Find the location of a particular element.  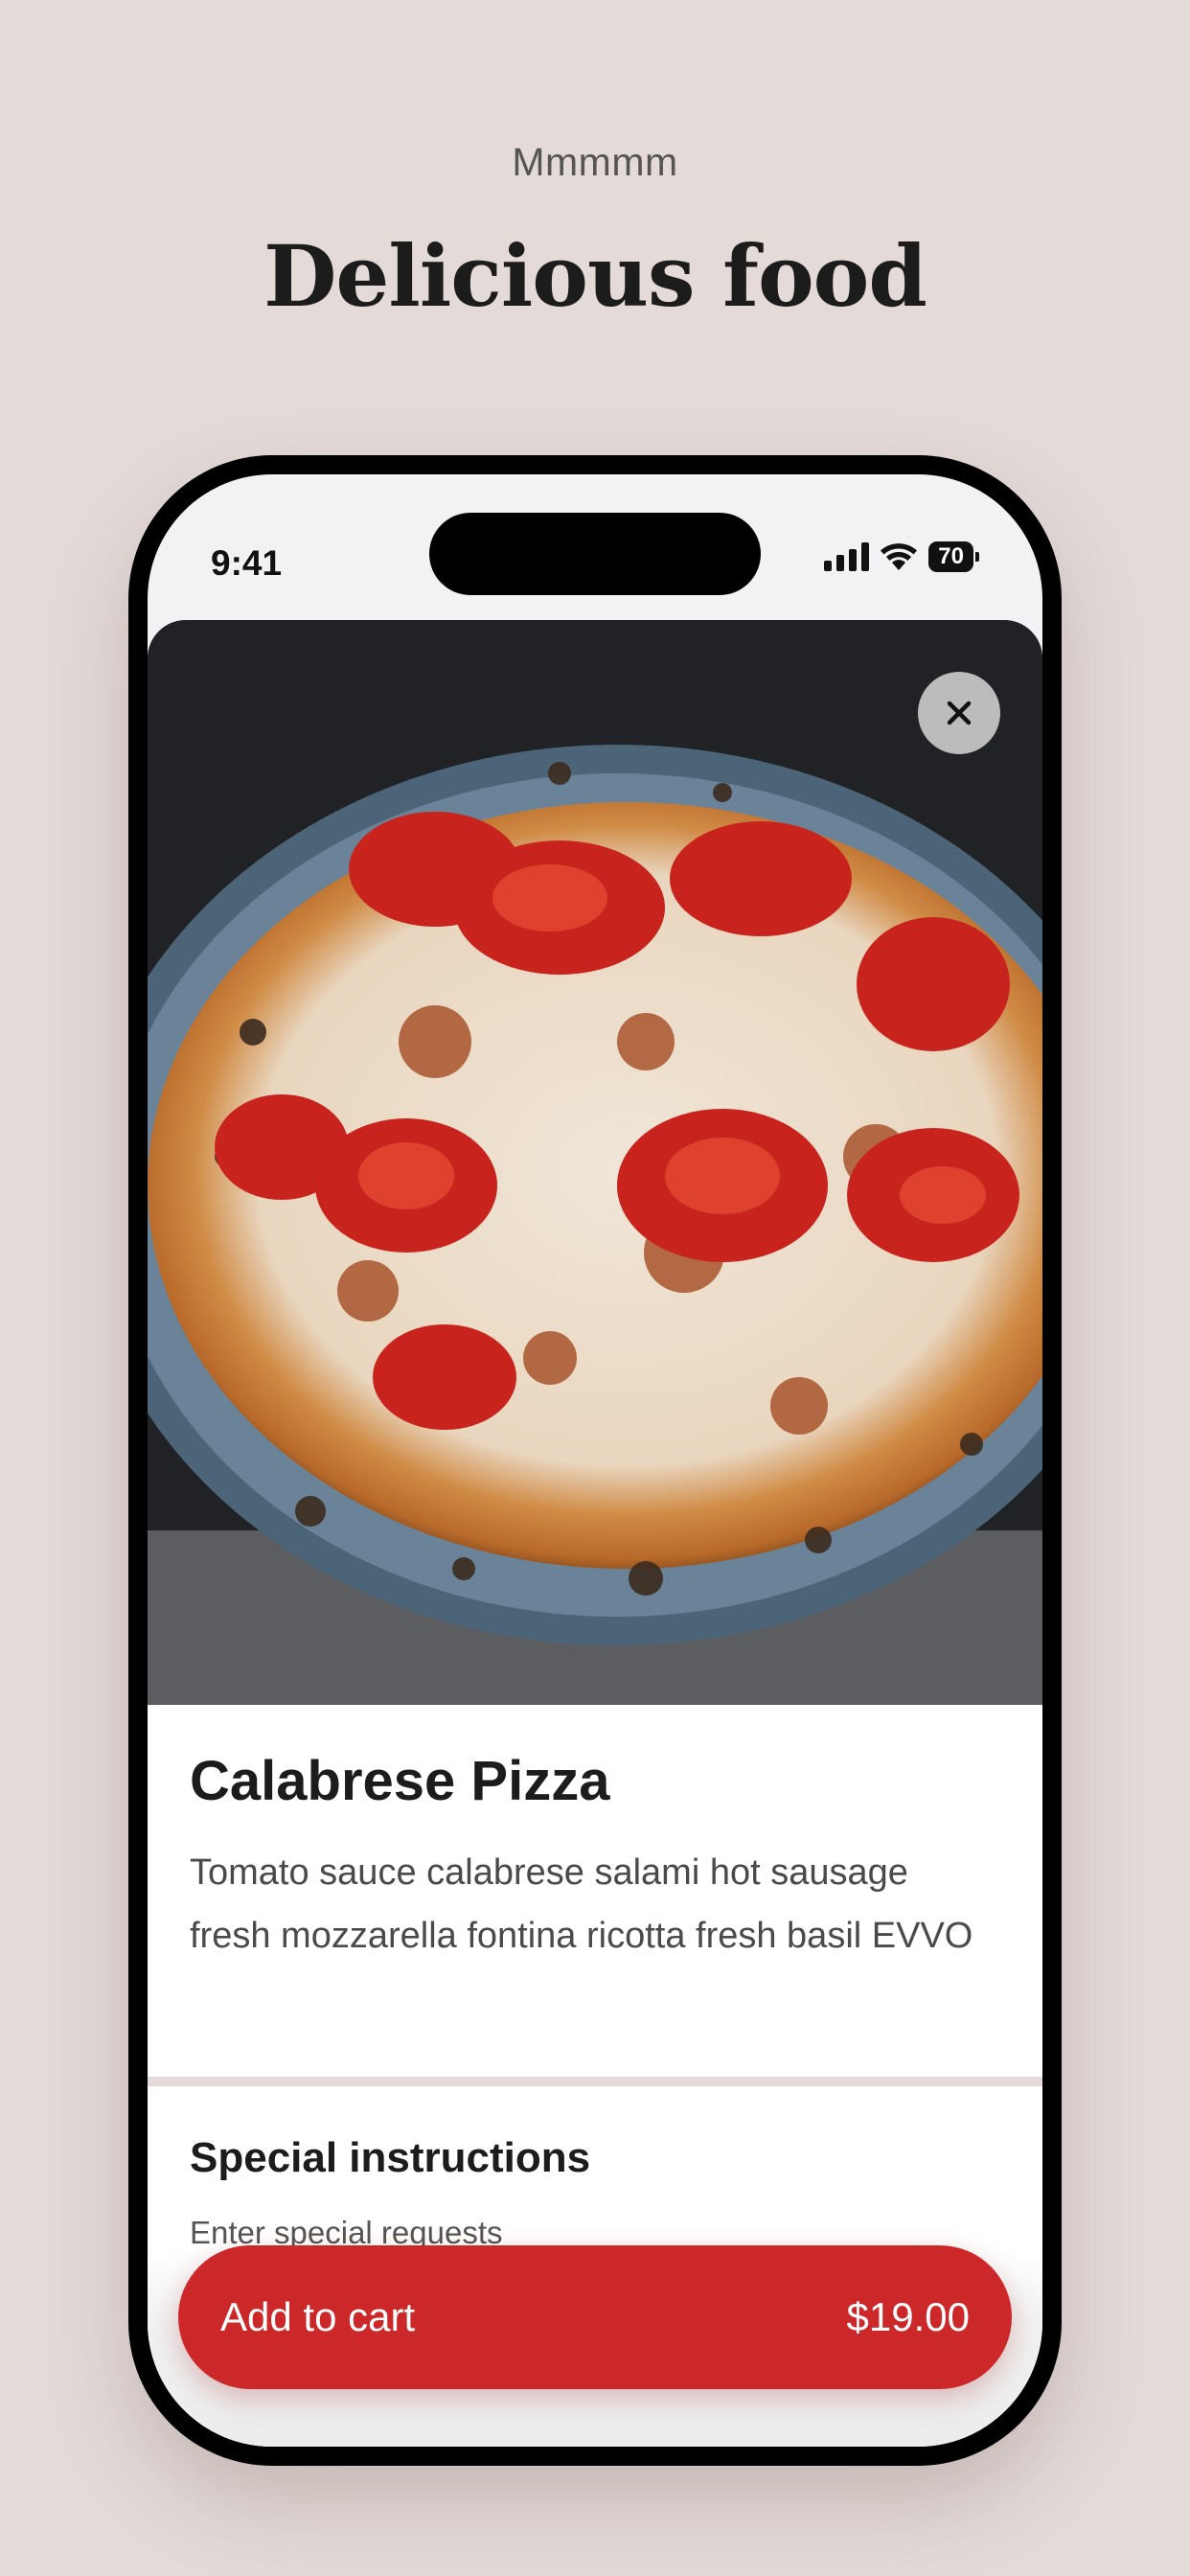

status-indicators: 70 is located at coordinates (902, 556).